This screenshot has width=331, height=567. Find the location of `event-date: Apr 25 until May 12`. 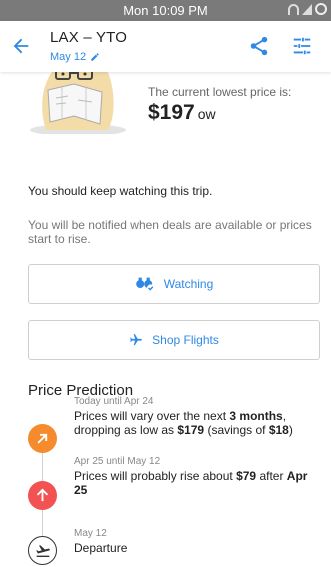

event-date: Apr 25 until May 12 is located at coordinates (117, 461).